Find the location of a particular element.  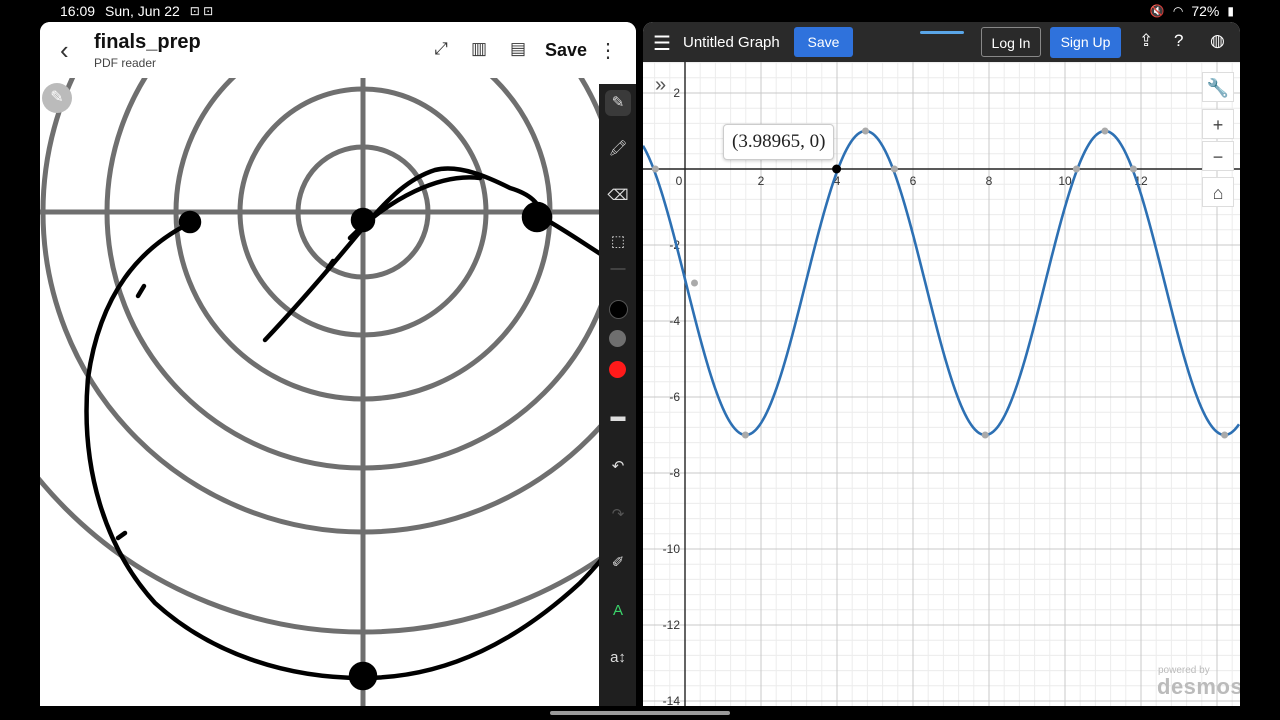

stroke-width-icon: ▬ is located at coordinates (618, 417).